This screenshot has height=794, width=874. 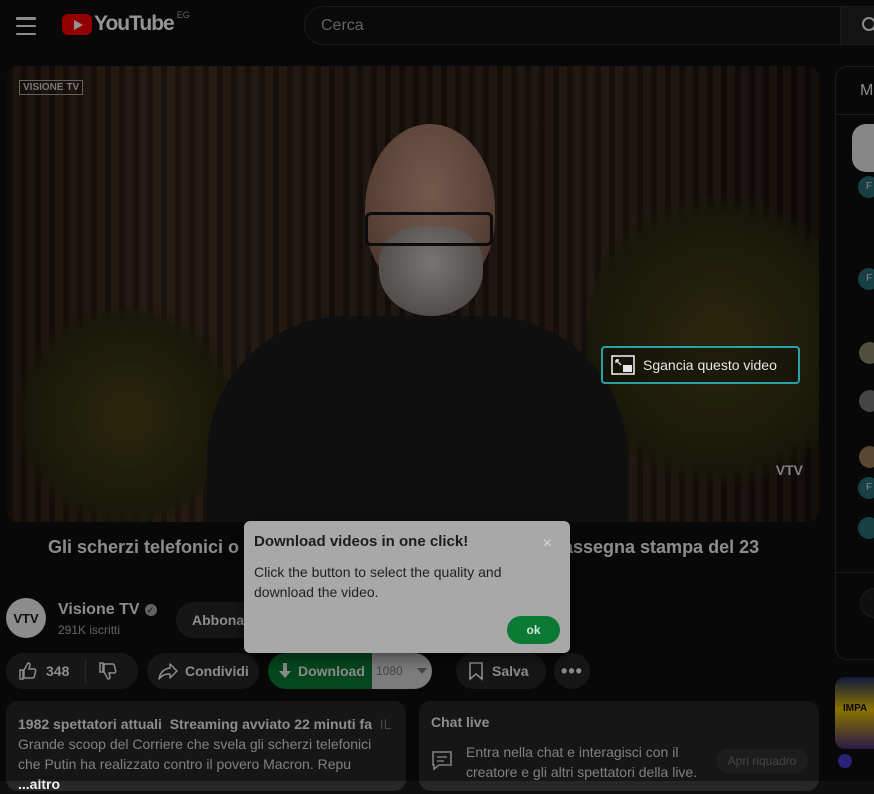 I want to click on quality-value: 1080, so click(x=389, y=671).